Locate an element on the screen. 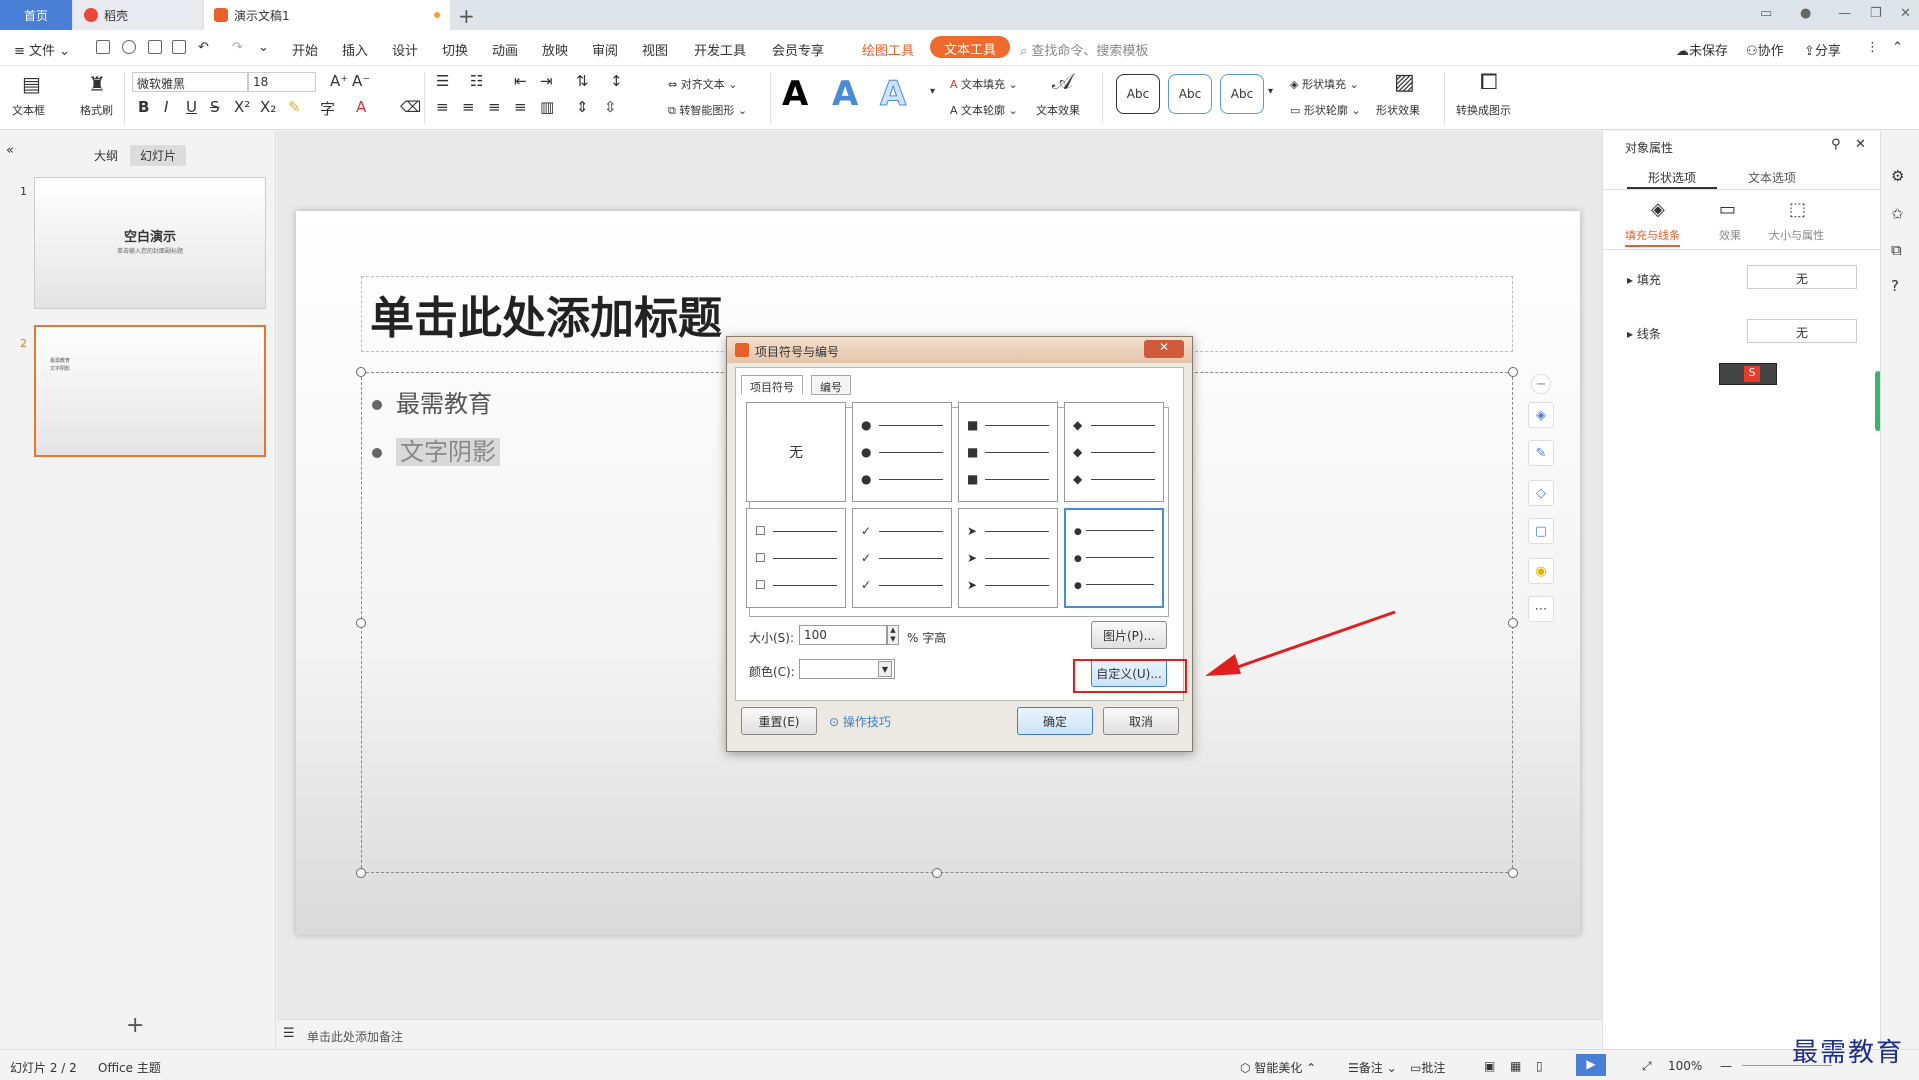 The image size is (1919, 1080). fill-icon: ◇ is located at coordinates (1541, 493).